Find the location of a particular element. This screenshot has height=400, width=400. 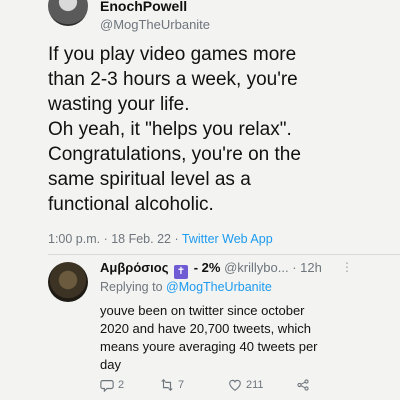

more-menu-icon: ⋮ is located at coordinates (347, 267).